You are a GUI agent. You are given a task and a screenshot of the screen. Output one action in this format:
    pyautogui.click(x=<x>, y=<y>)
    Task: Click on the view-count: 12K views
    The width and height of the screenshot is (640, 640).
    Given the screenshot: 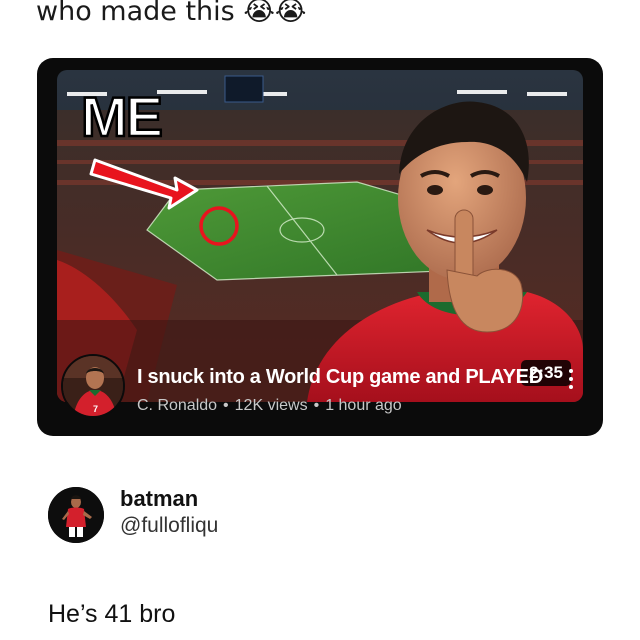 What is the action you would take?
    pyautogui.click(x=271, y=405)
    